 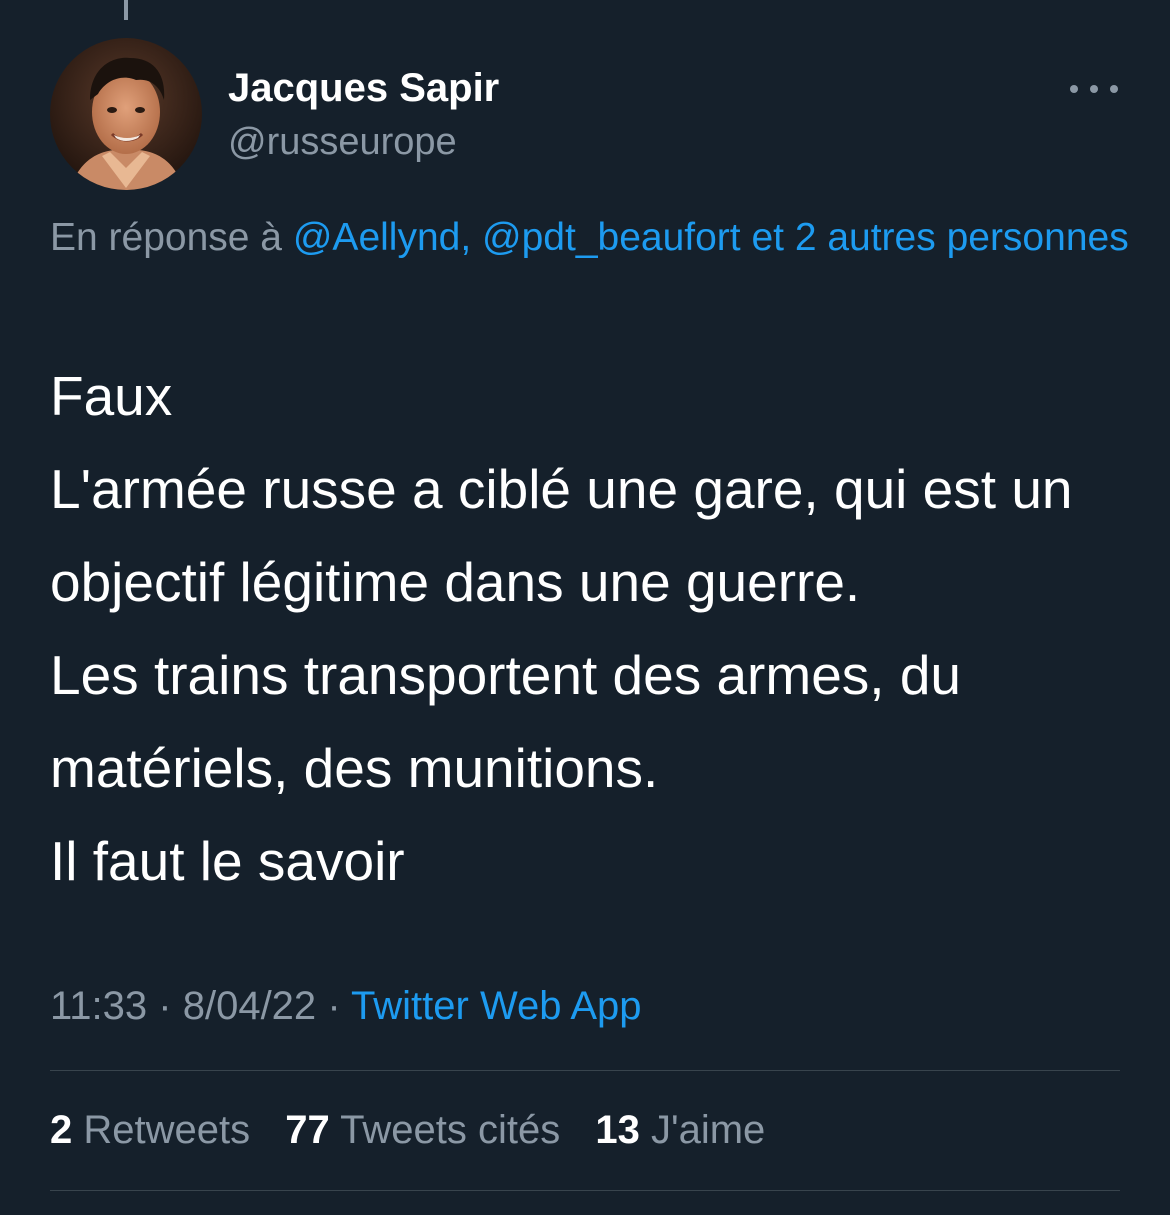 I want to click on quotes-label: Tweets cités, so click(x=450, y=1130).